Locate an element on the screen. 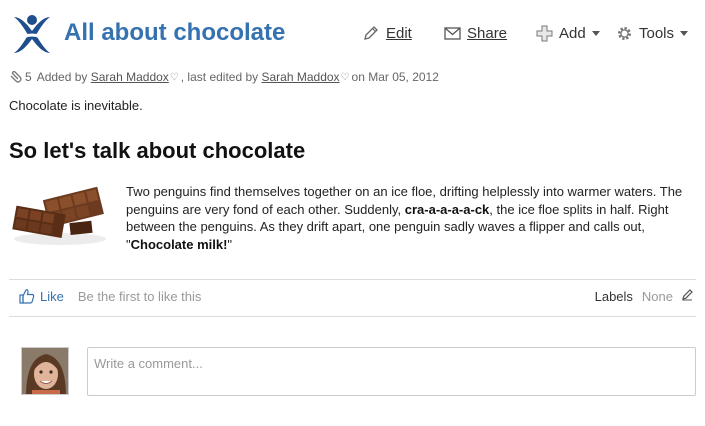  paperclip-icon is located at coordinates (16, 77).